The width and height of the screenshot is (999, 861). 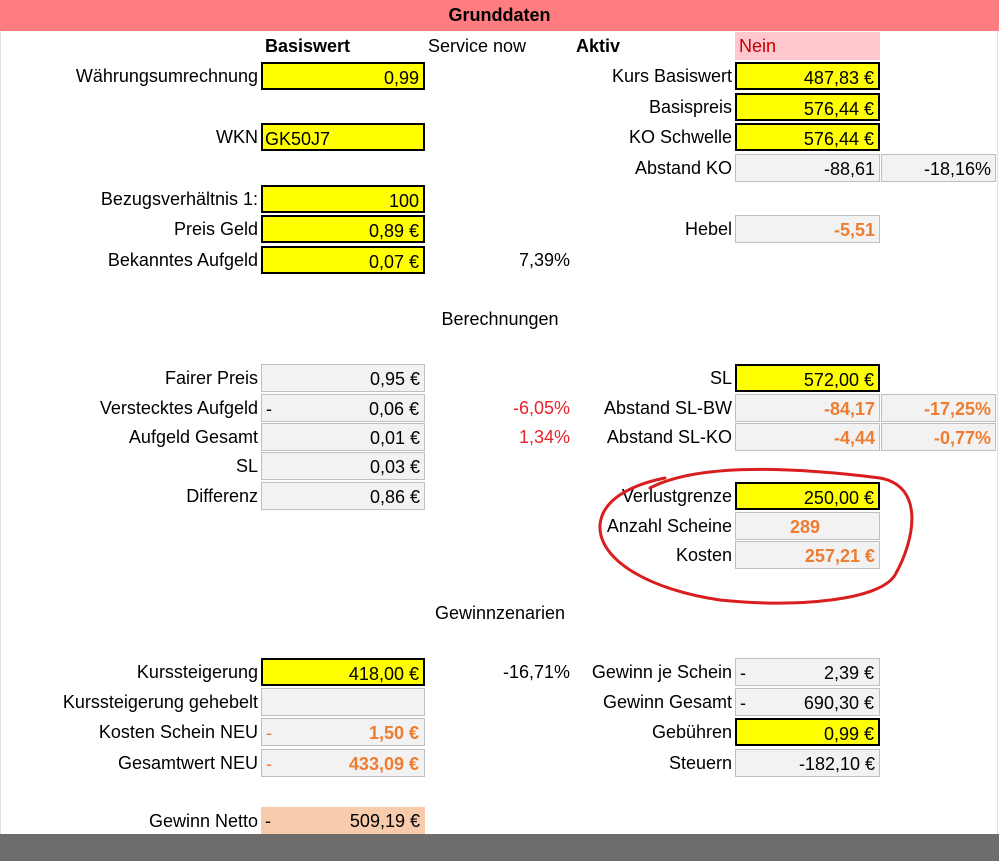 What do you see at coordinates (343, 732) in the screenshot?
I see `kosten-neu-value-cell: - 1,50 €` at bounding box center [343, 732].